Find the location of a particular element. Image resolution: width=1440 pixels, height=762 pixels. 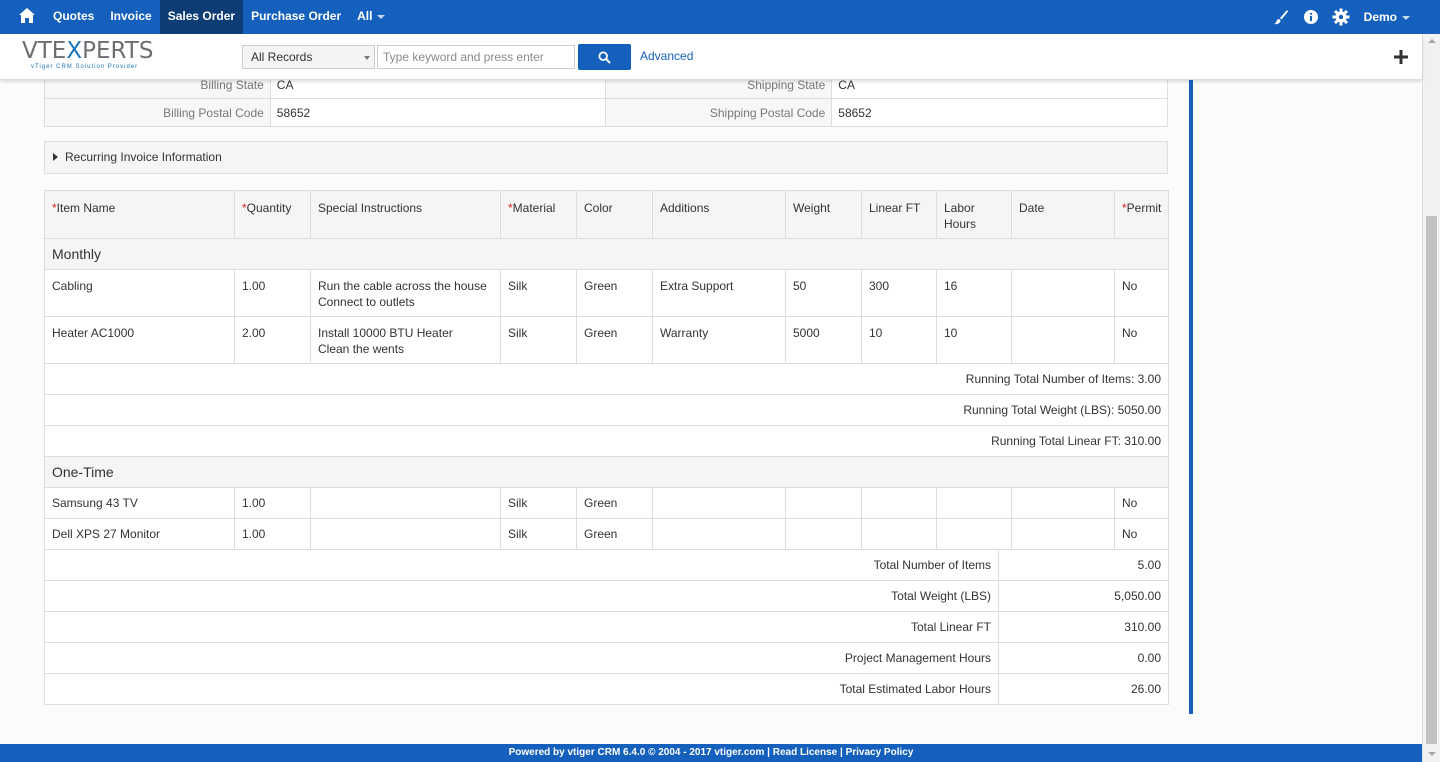

search-button is located at coordinates (604, 57).